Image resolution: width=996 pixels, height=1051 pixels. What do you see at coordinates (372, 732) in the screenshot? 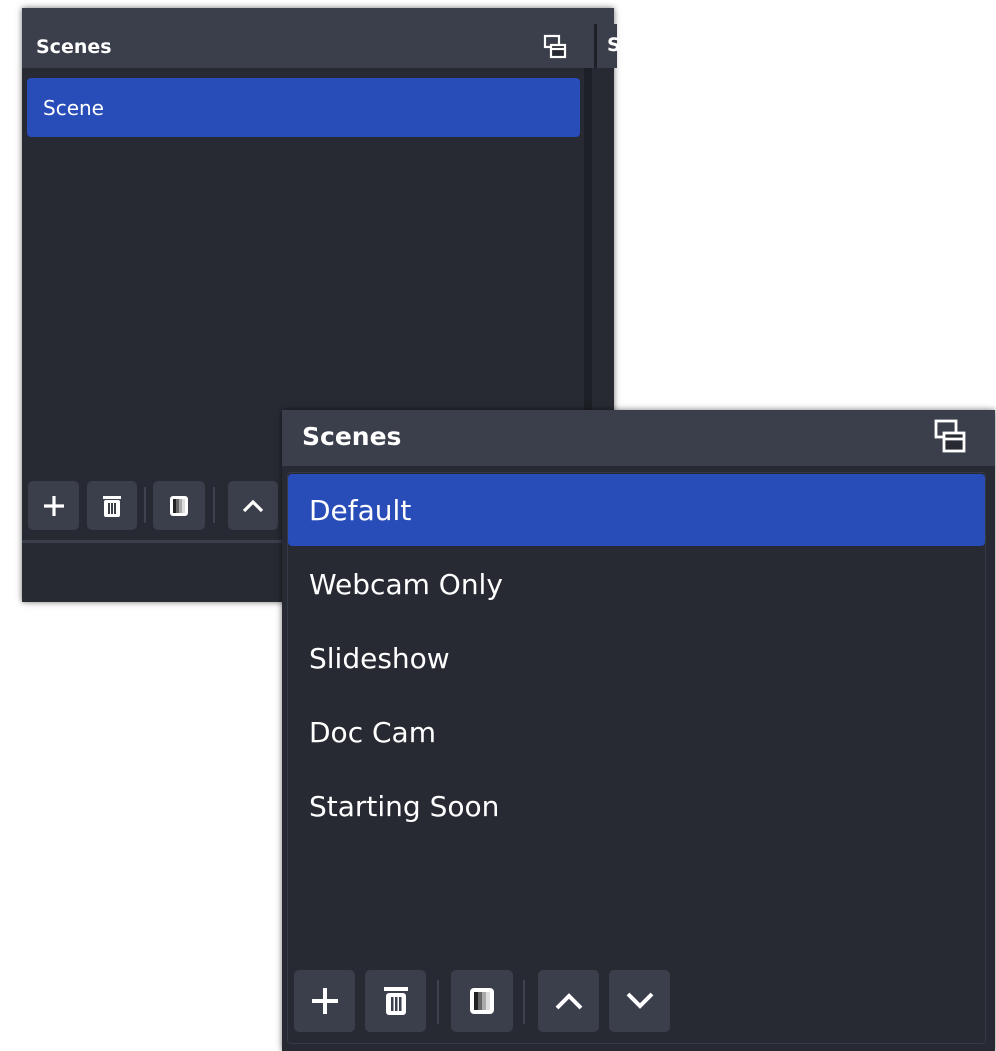
I see `scene-label: Doc Cam` at bounding box center [372, 732].